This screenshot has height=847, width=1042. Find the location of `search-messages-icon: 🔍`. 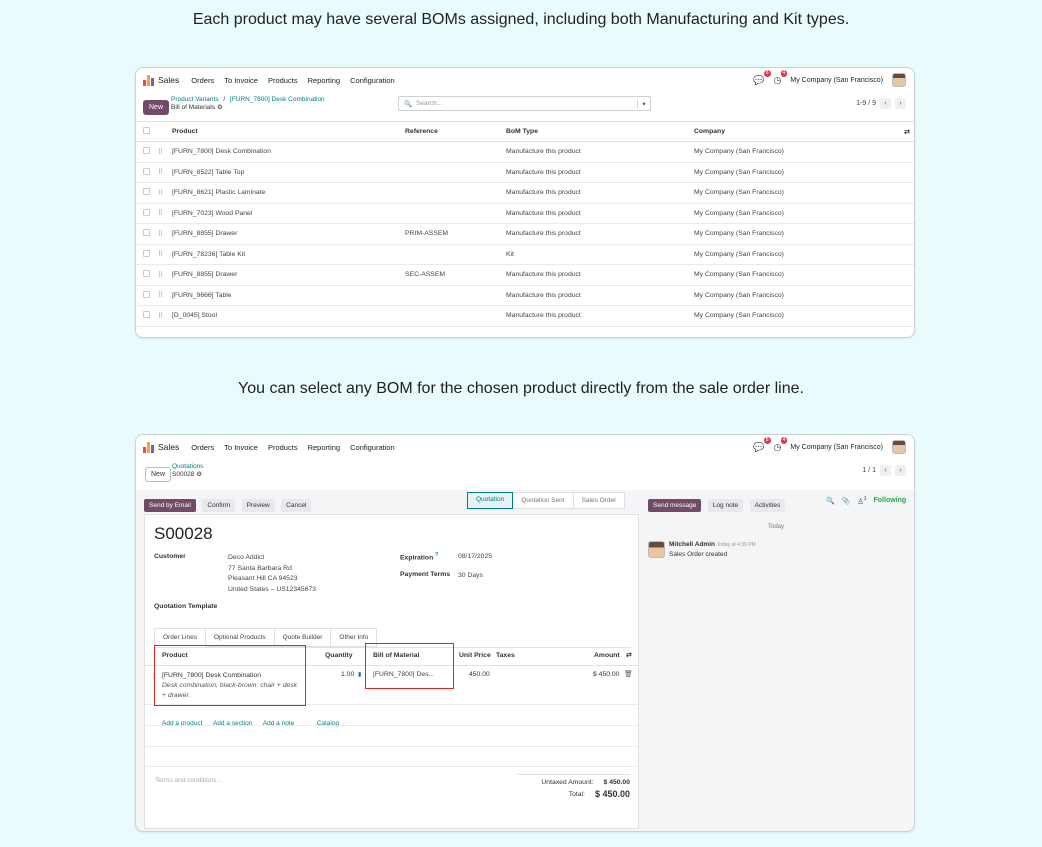

search-messages-icon: 🔍 is located at coordinates (830, 501).